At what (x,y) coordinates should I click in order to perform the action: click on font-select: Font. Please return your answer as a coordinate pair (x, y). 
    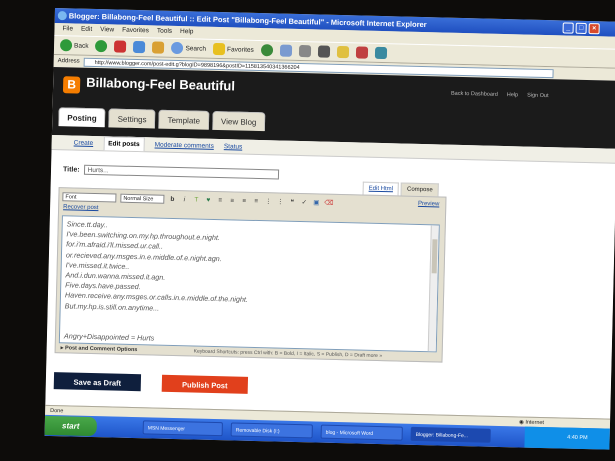
    Looking at the image, I should click on (89, 197).